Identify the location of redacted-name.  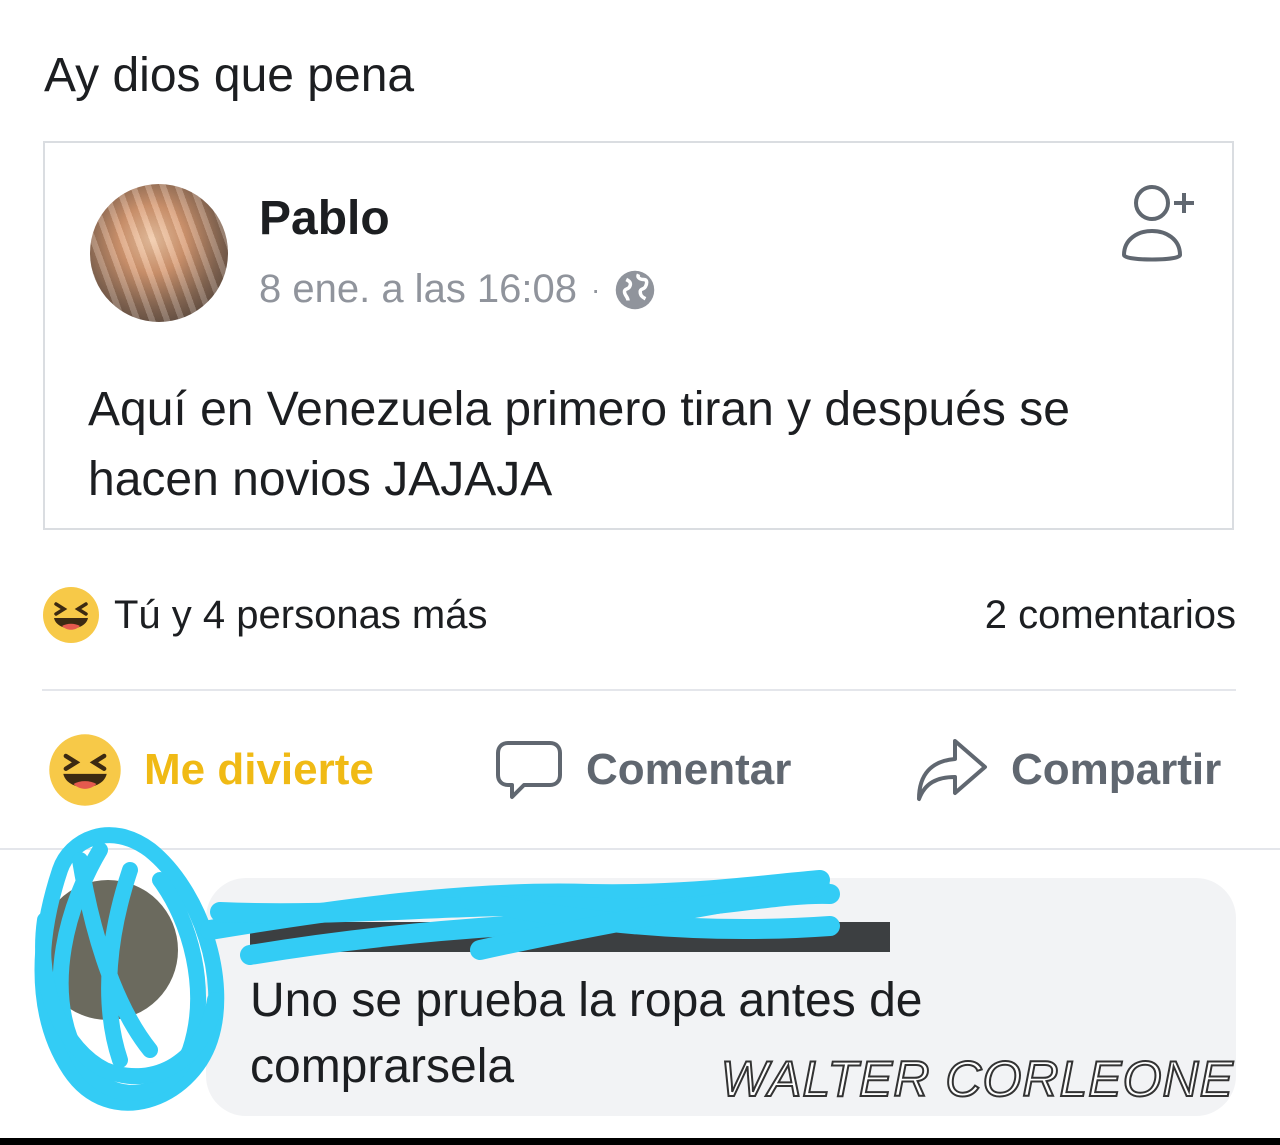
(570, 937).